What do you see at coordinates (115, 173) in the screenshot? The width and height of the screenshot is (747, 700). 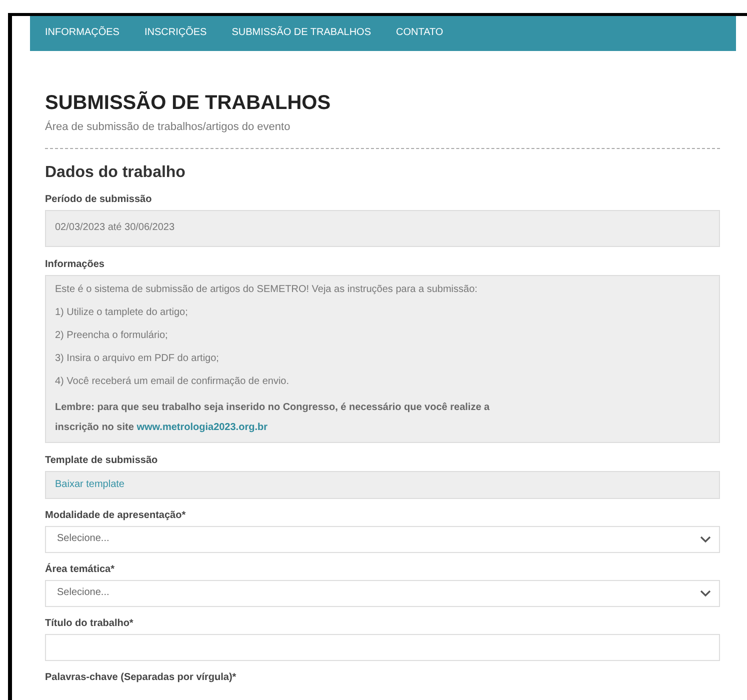 I see `section-heading: Dados do trabalho` at bounding box center [115, 173].